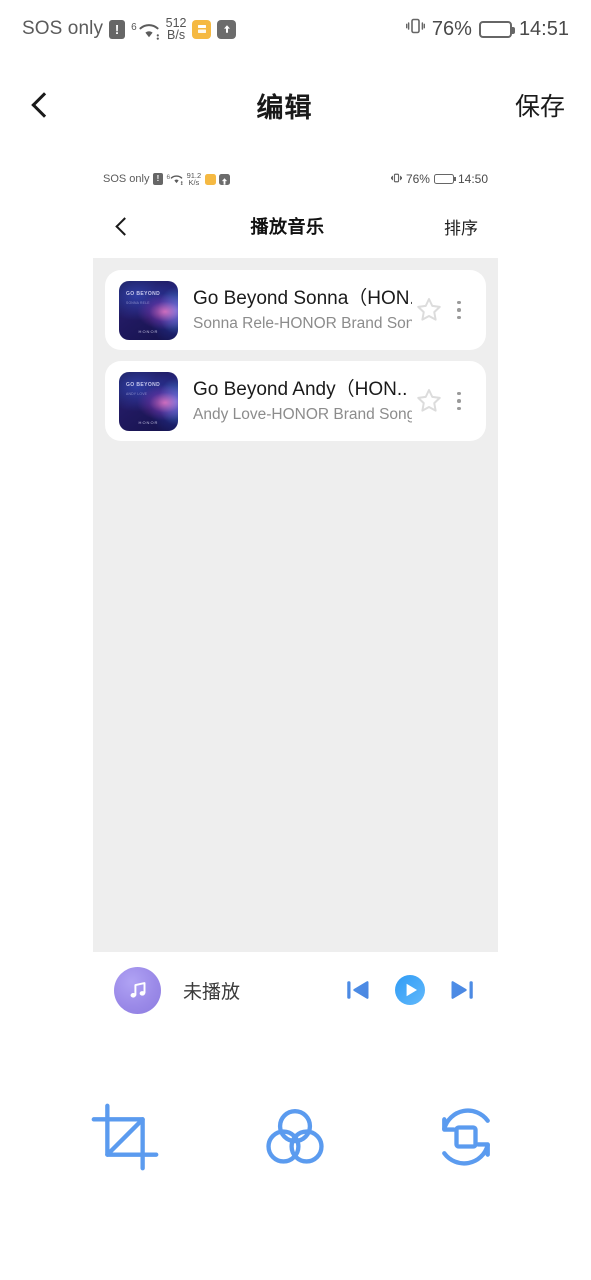 This screenshot has height=1280, width=591. I want to click on editor-nav-bar: 编辑 保存, so click(295, 105).